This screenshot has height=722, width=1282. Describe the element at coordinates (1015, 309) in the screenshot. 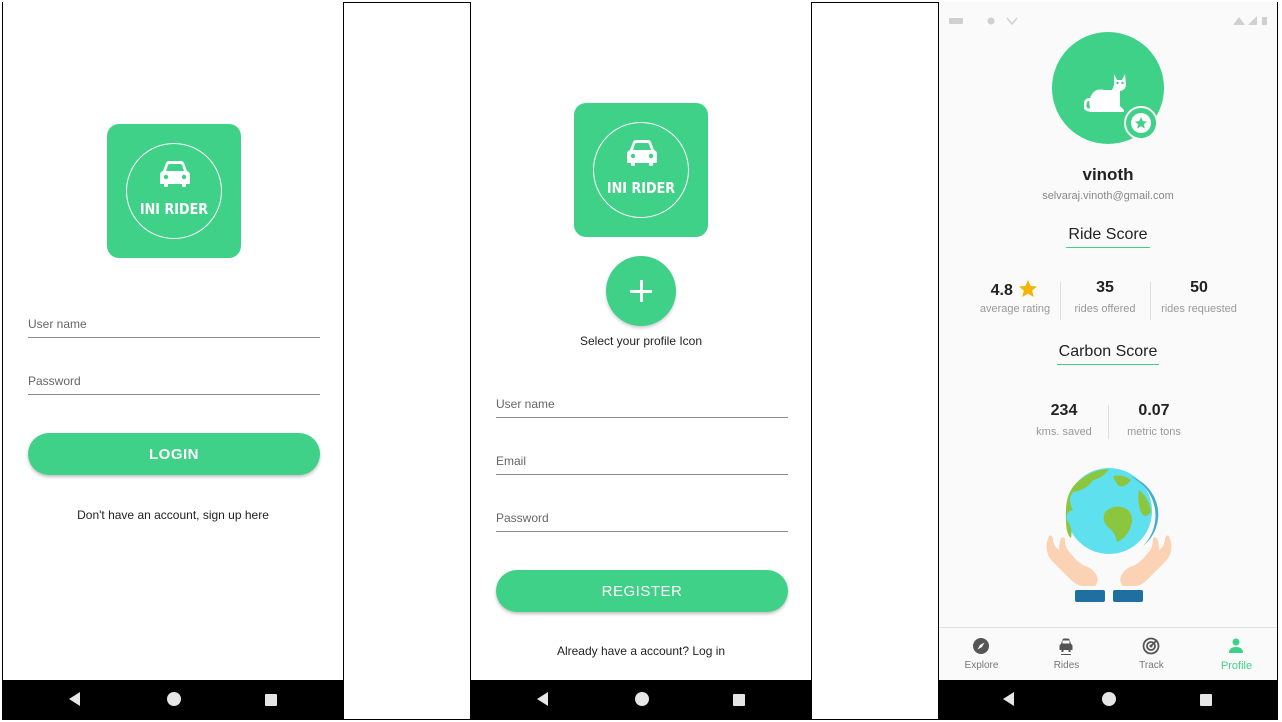

I see `average-rating-label: average rating` at that location.